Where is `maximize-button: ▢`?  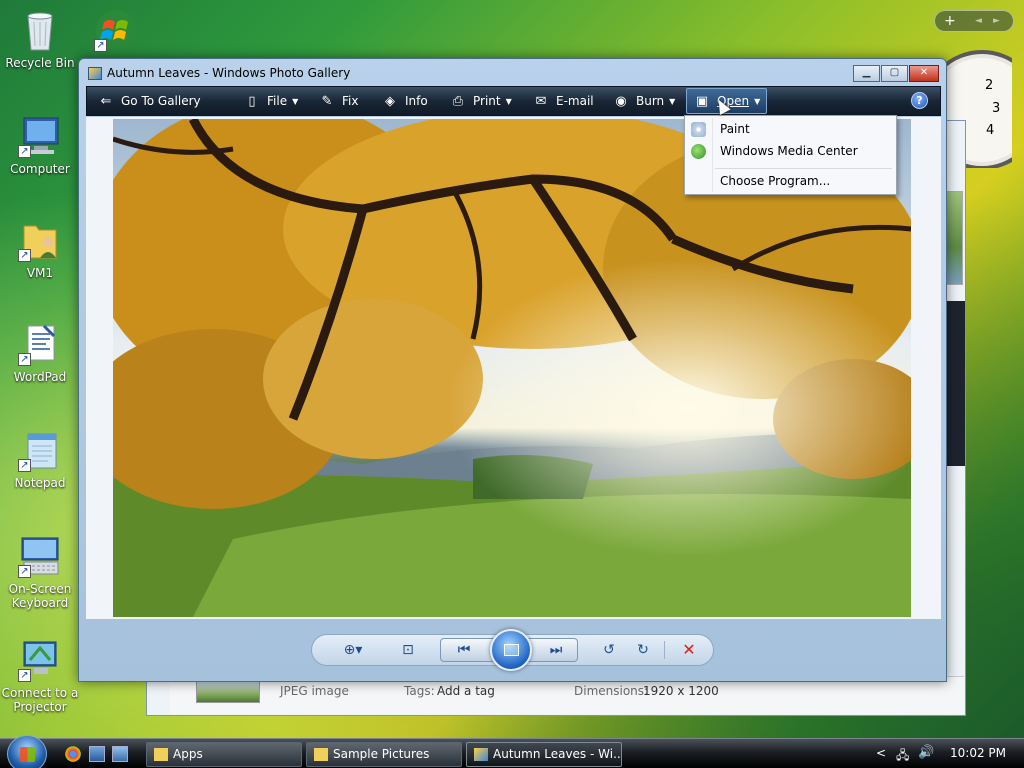
maximize-button: ▢ is located at coordinates (894, 73).